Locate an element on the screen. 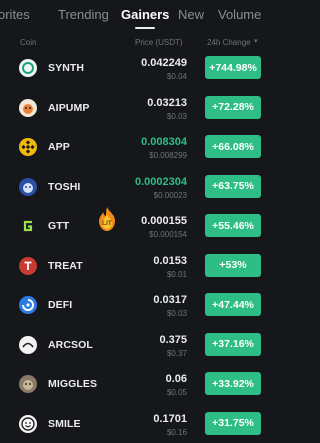 The width and height of the screenshot is (320, 443). coin-name: TOSHI is located at coordinates (64, 186).